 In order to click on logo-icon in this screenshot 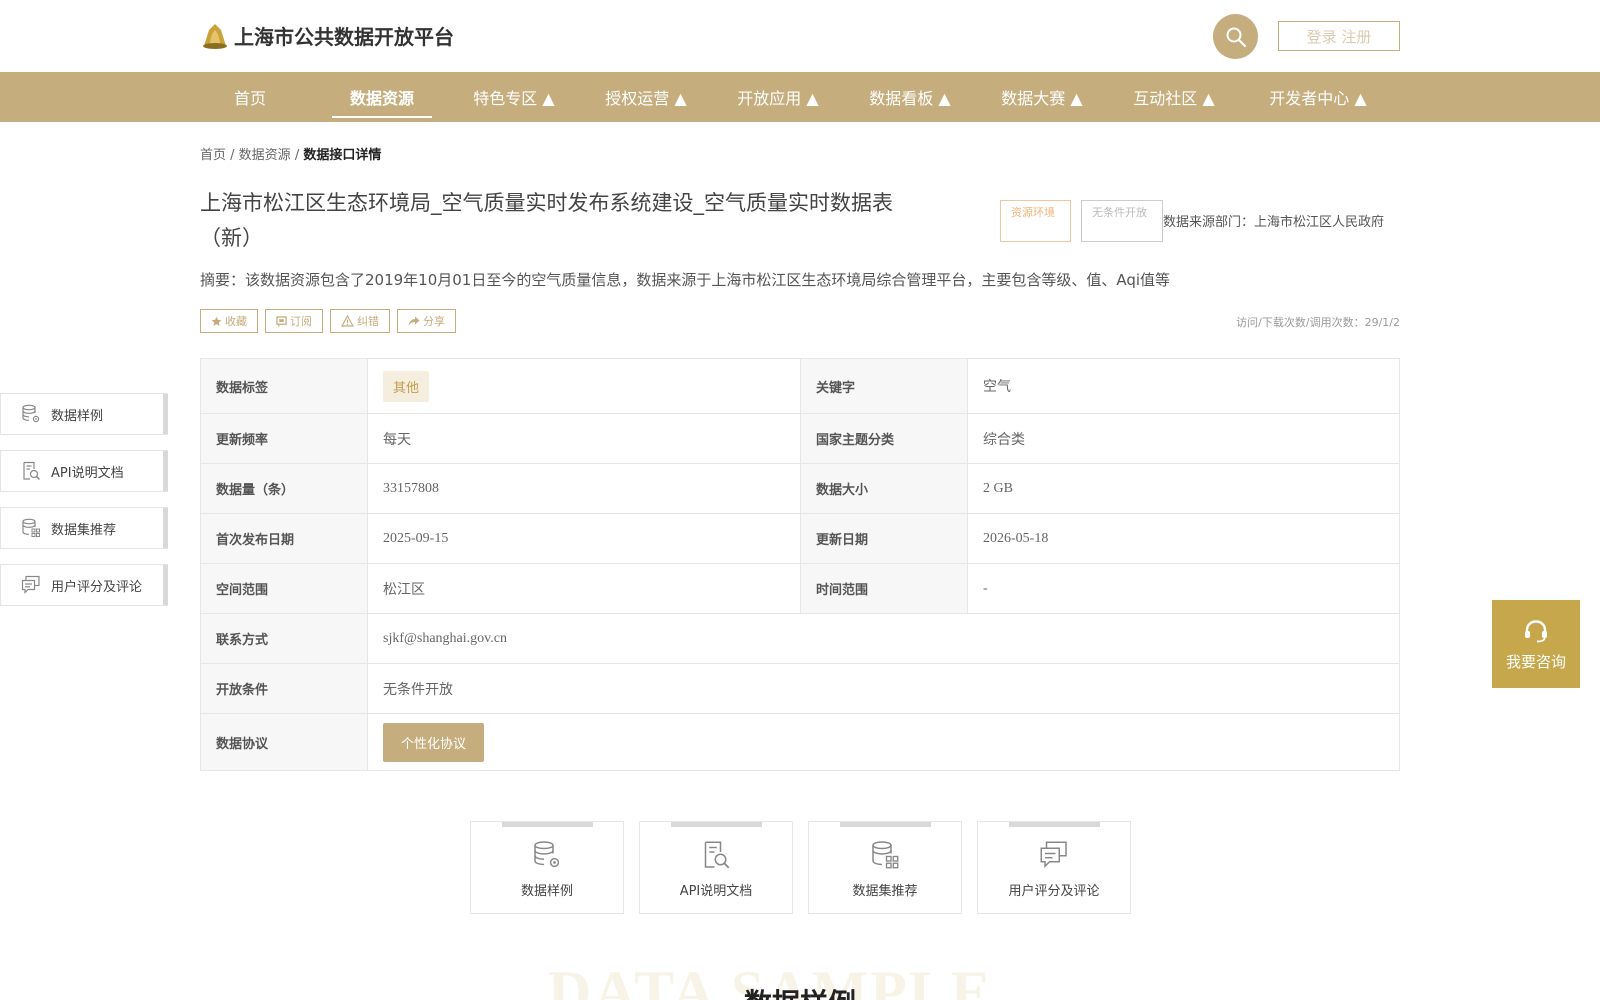, I will do `click(215, 35)`.